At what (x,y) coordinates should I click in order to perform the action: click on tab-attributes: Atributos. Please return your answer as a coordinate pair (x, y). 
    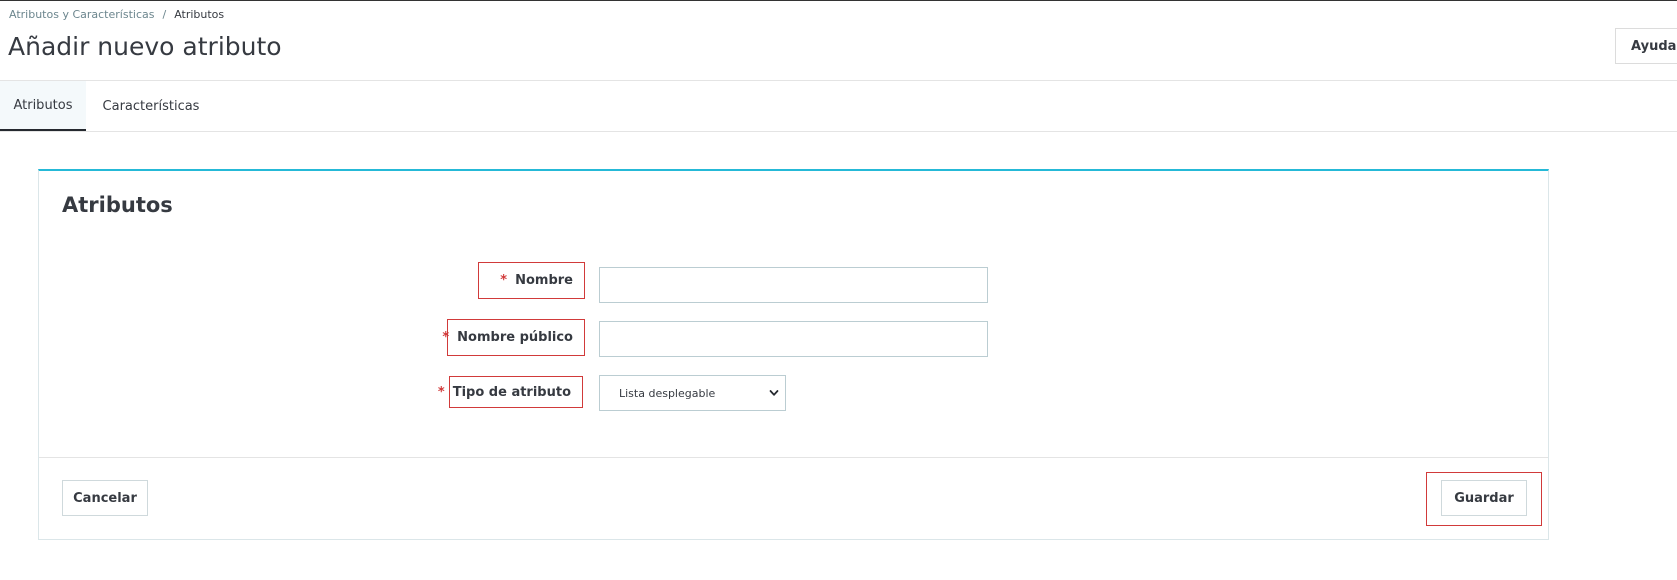
    Looking at the image, I should click on (43, 106).